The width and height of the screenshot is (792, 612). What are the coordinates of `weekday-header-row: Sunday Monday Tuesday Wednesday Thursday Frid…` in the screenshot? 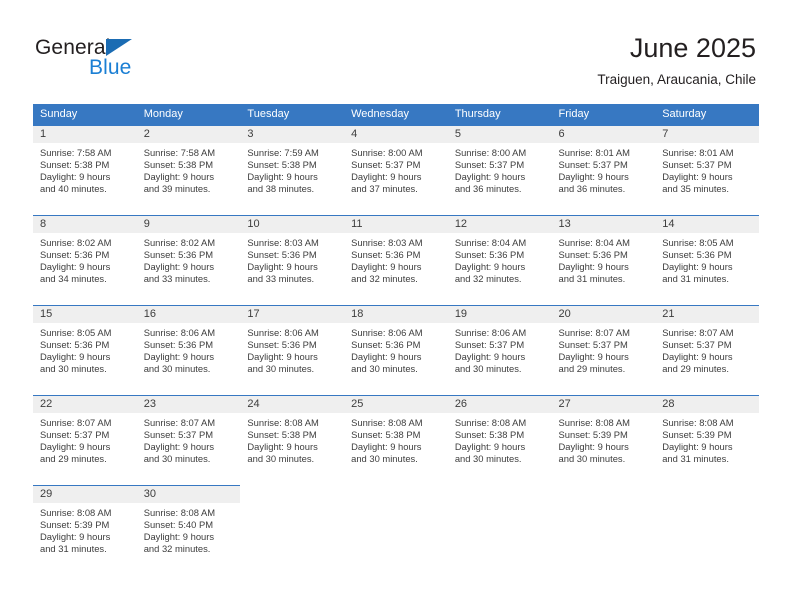 It's located at (396, 114).